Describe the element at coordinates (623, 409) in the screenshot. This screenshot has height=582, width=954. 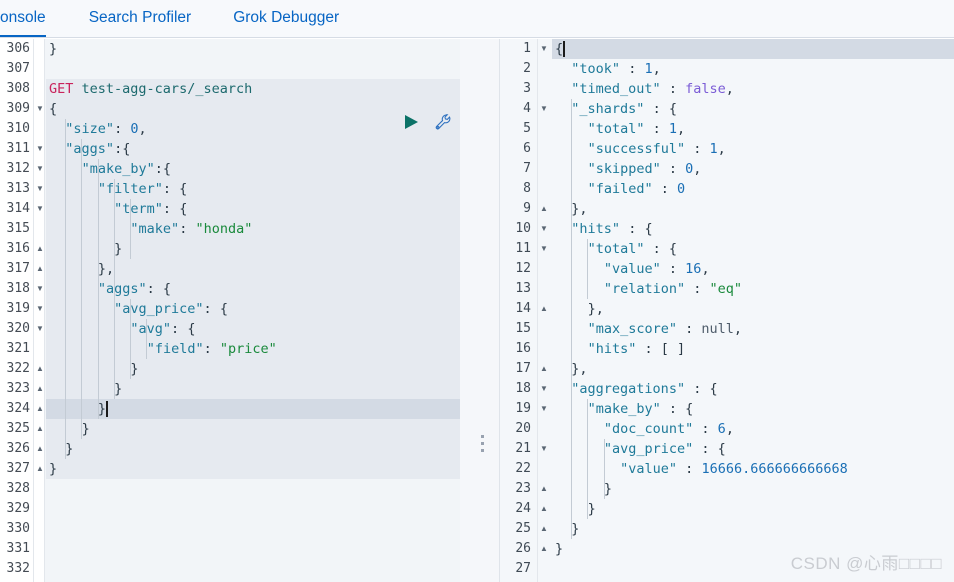
I see `code-line: "make_by" : {` at that location.